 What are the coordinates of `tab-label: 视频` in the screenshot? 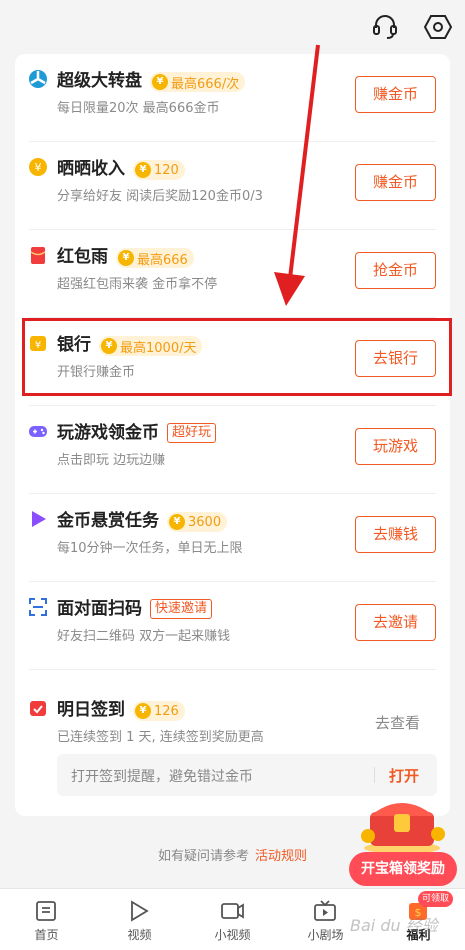 It's located at (139, 935).